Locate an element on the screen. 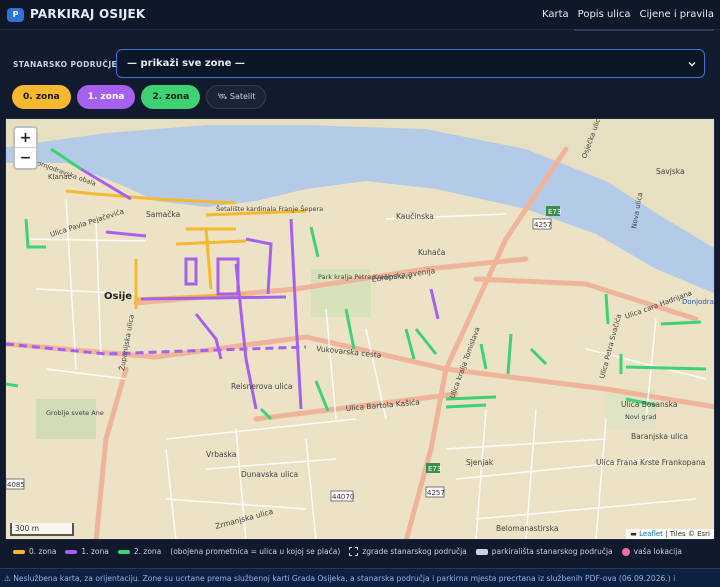 This screenshot has height=587, width=720. croatia-flag-icon: ▬ is located at coordinates (635, 534).